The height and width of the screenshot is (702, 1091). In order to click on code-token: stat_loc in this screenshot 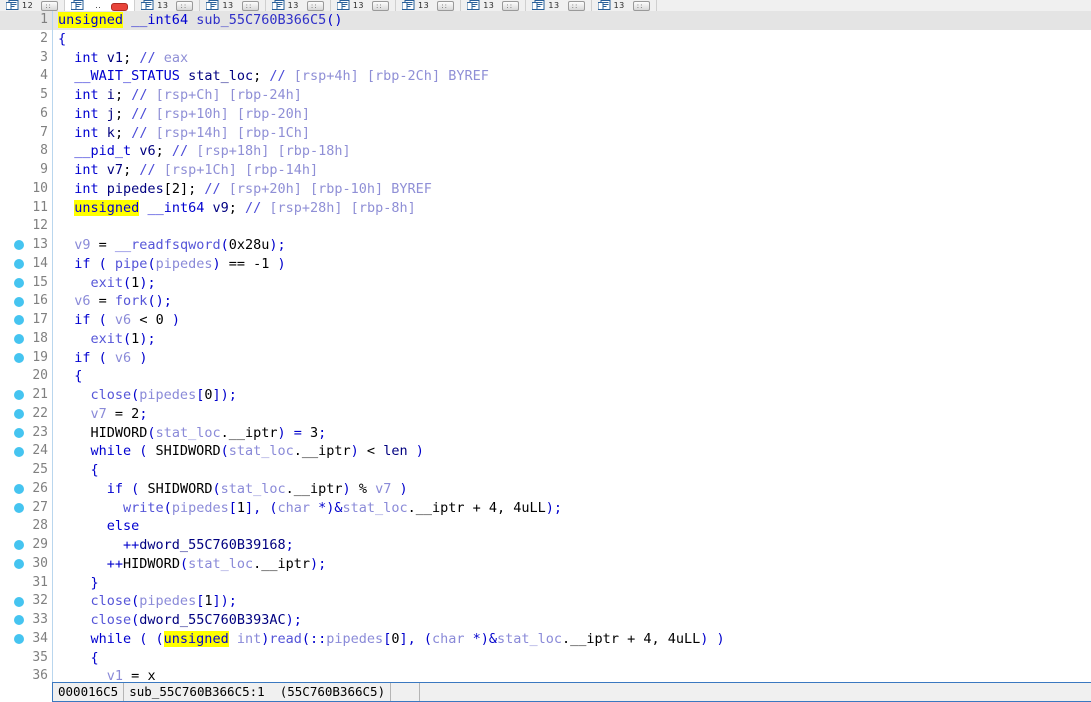, I will do `click(261, 451)`.